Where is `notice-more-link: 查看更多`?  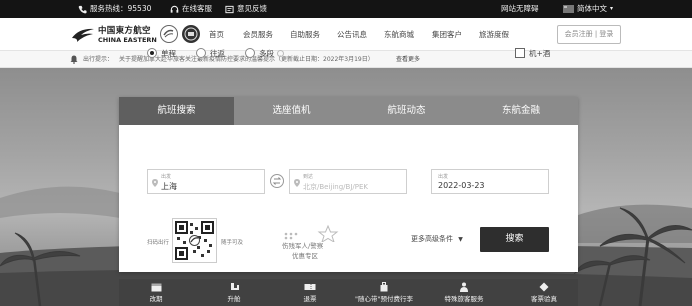
notice-more-link: 查看更多 is located at coordinates (408, 59).